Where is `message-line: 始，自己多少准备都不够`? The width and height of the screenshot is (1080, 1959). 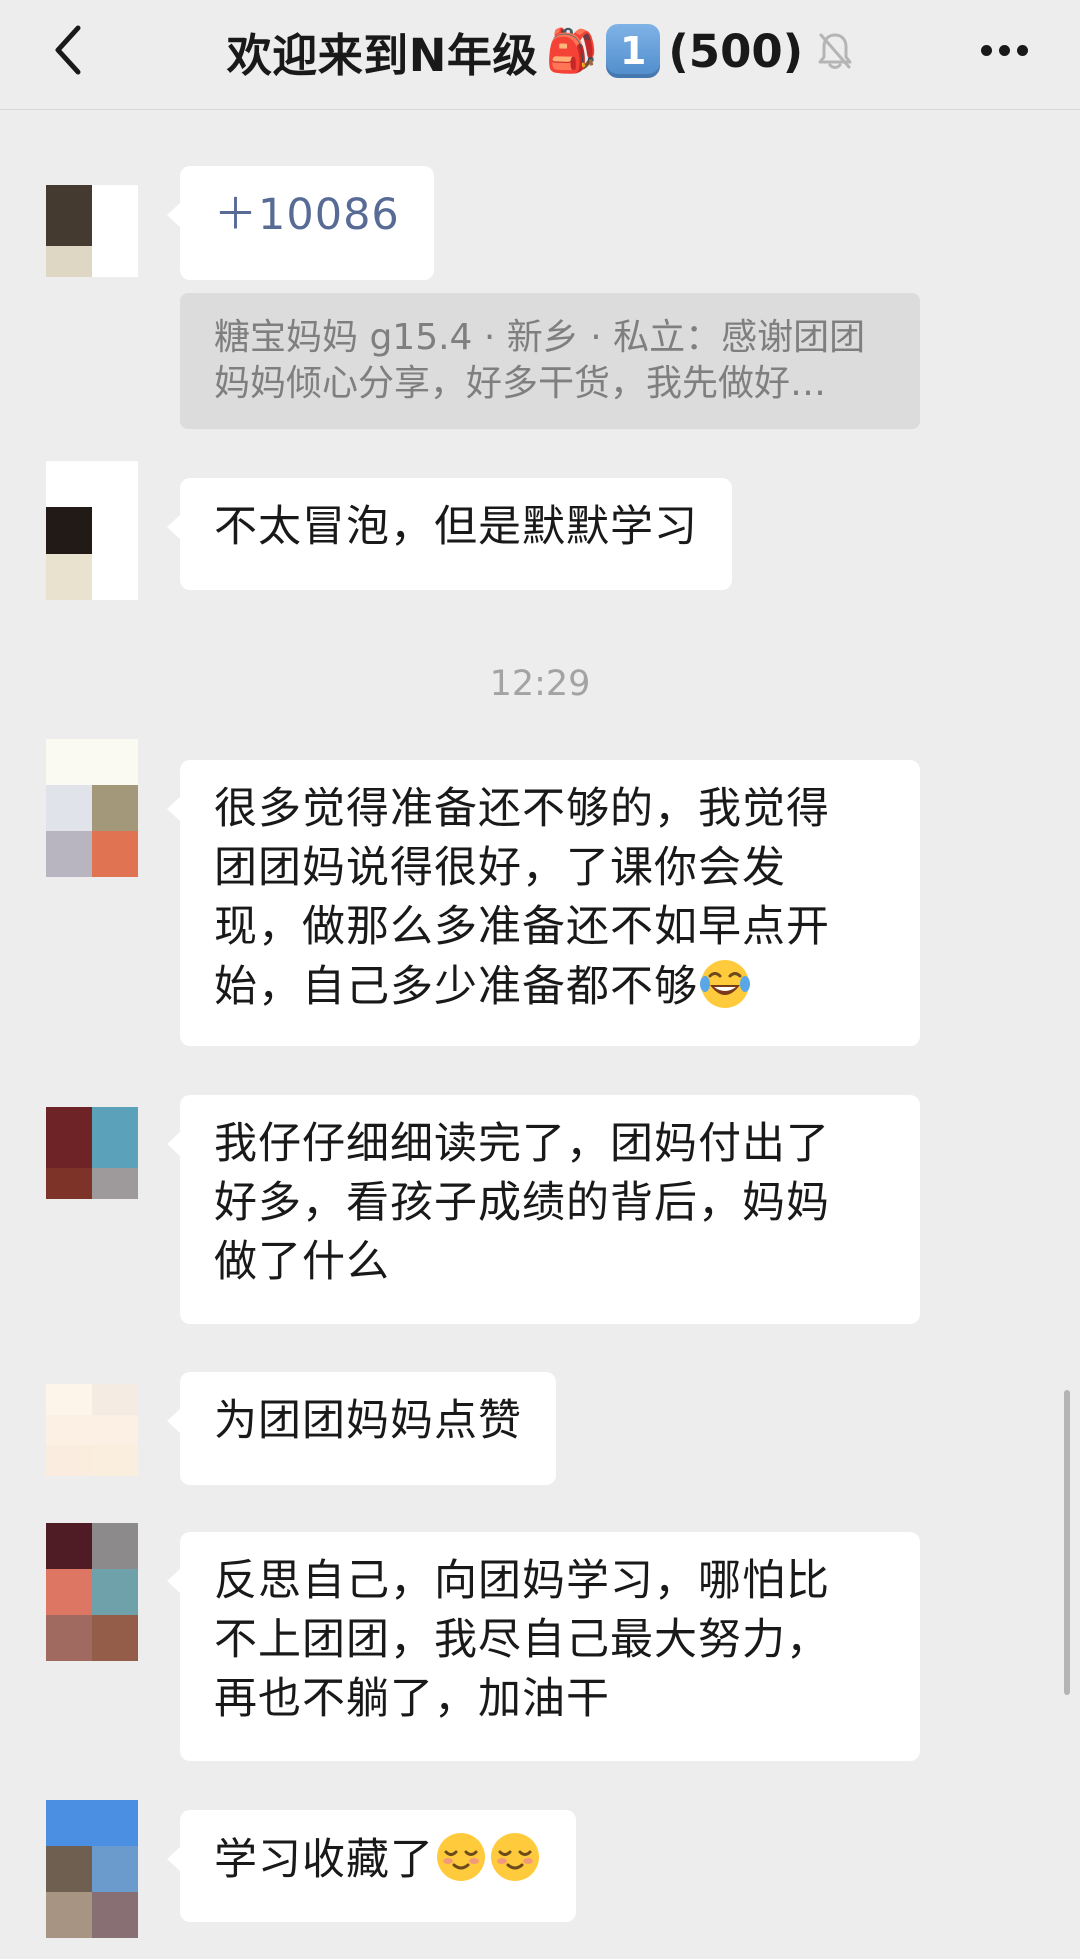 message-line: 始，自己多少准备都不够 is located at coordinates (456, 987).